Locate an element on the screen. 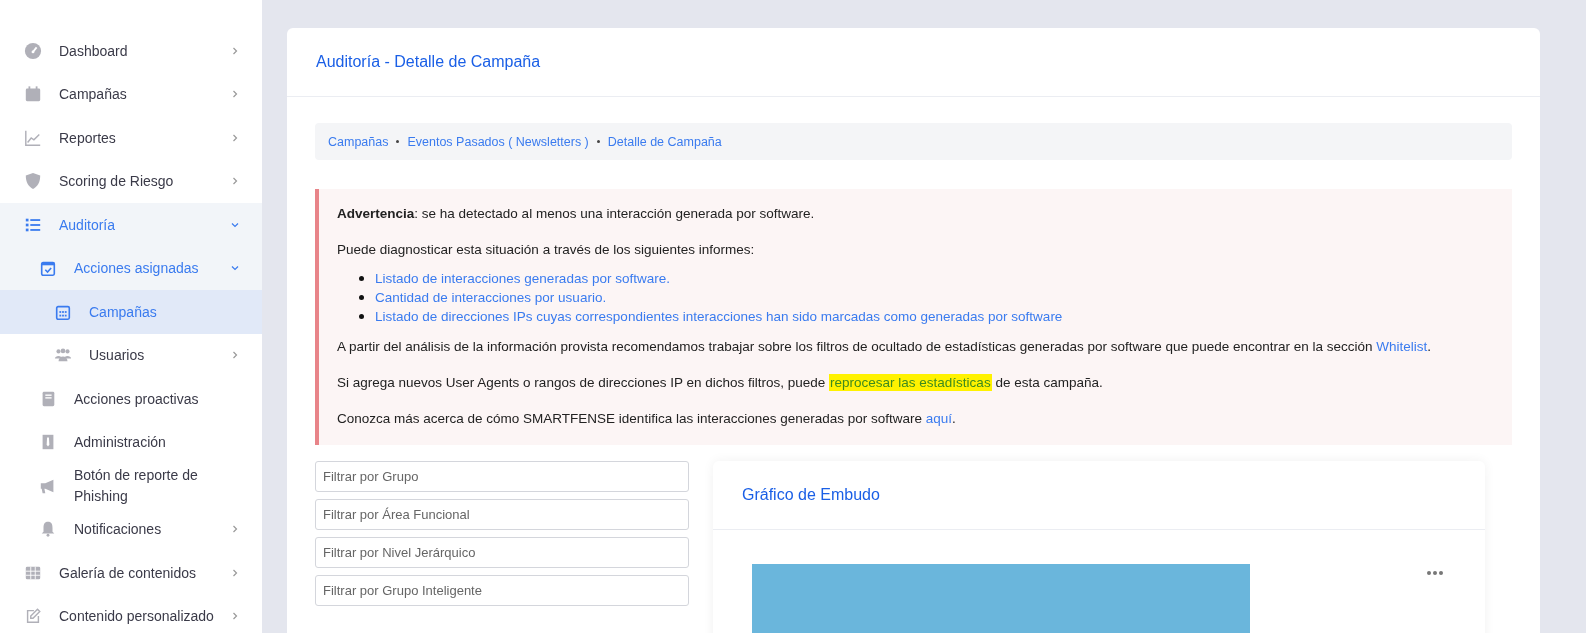 The width and height of the screenshot is (1586, 633). warning-text: Puede diagnosticar esta situación a través de los siguientes informes: is located at coordinates (546, 249).